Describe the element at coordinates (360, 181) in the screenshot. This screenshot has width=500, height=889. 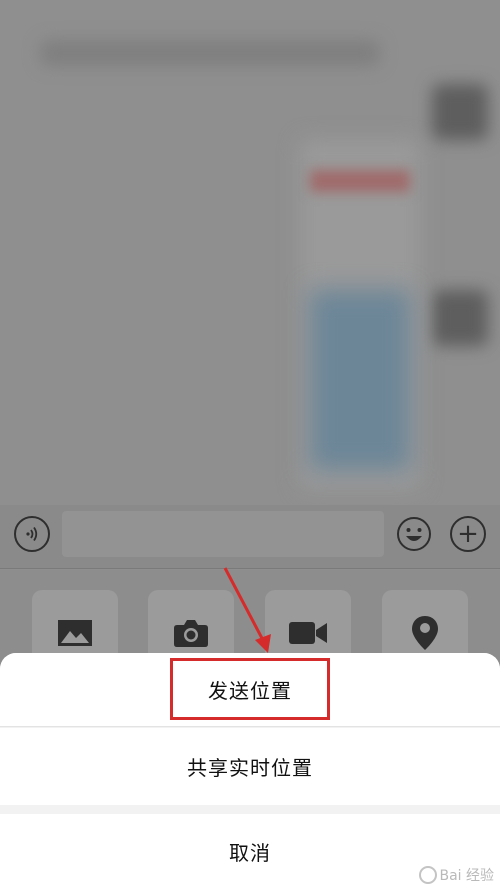
I see `message-content-blurred` at that location.